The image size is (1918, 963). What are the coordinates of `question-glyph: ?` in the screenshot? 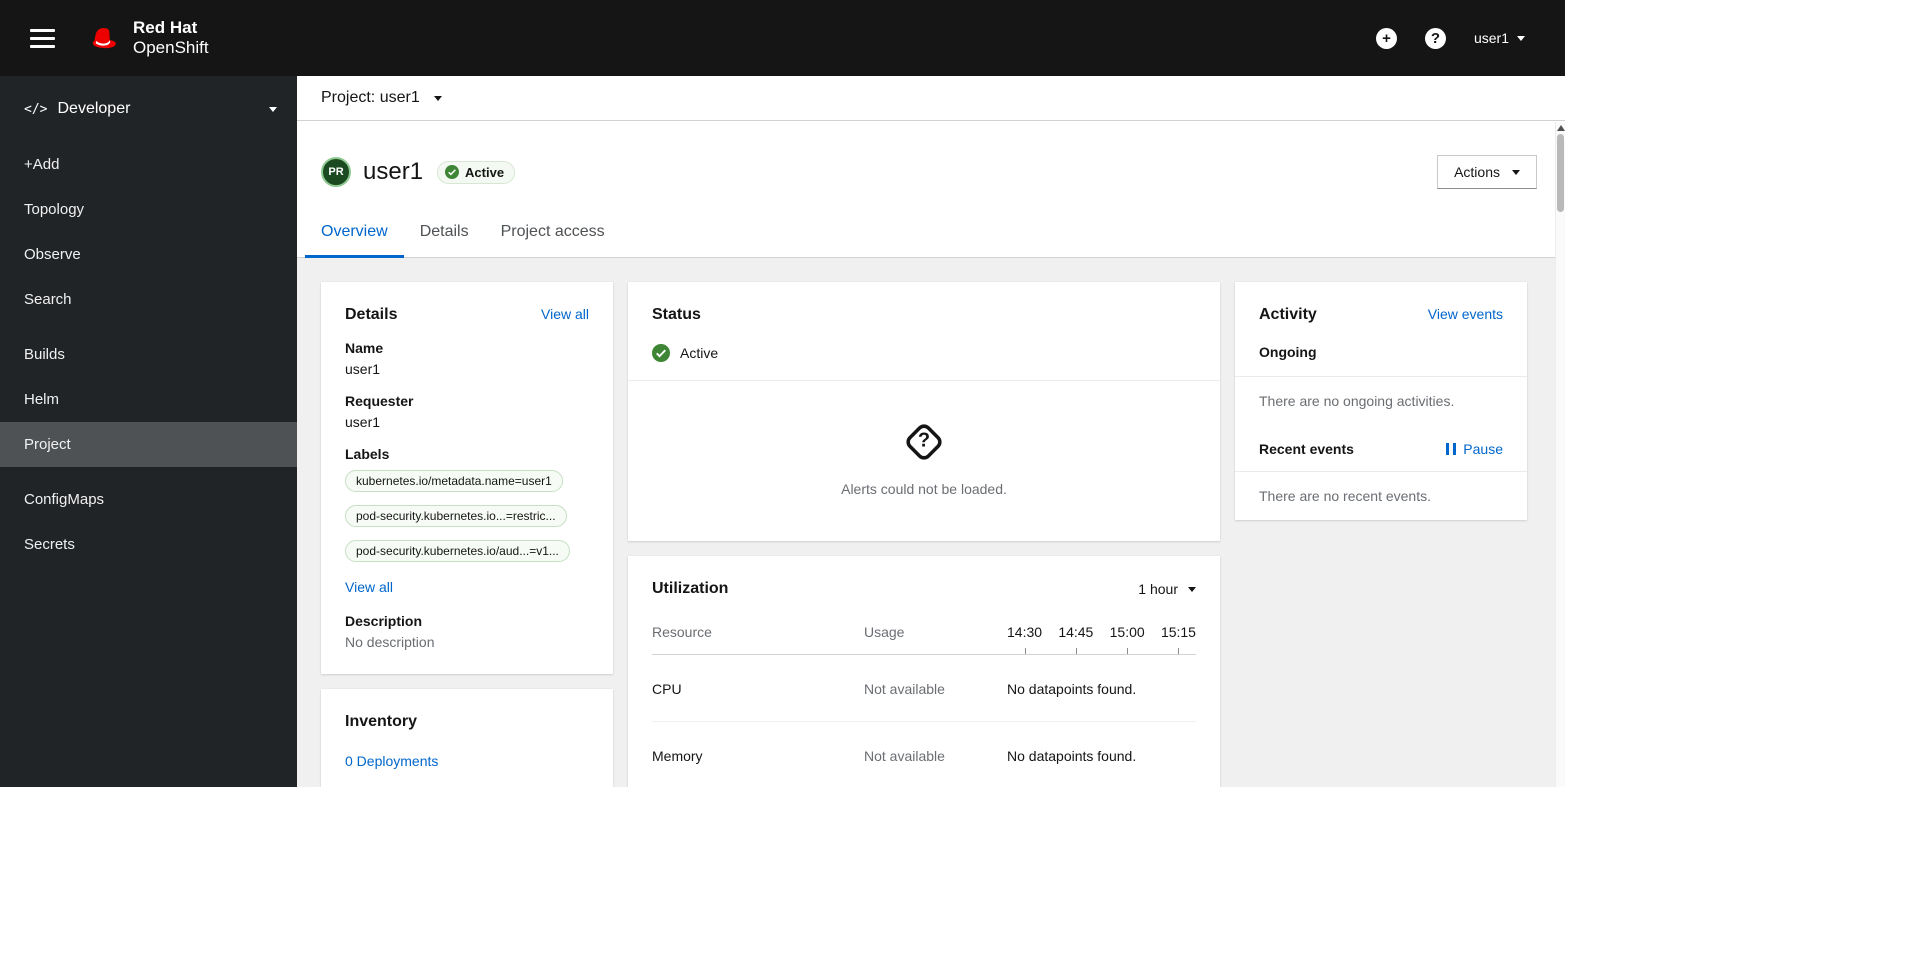 It's located at (924, 440).